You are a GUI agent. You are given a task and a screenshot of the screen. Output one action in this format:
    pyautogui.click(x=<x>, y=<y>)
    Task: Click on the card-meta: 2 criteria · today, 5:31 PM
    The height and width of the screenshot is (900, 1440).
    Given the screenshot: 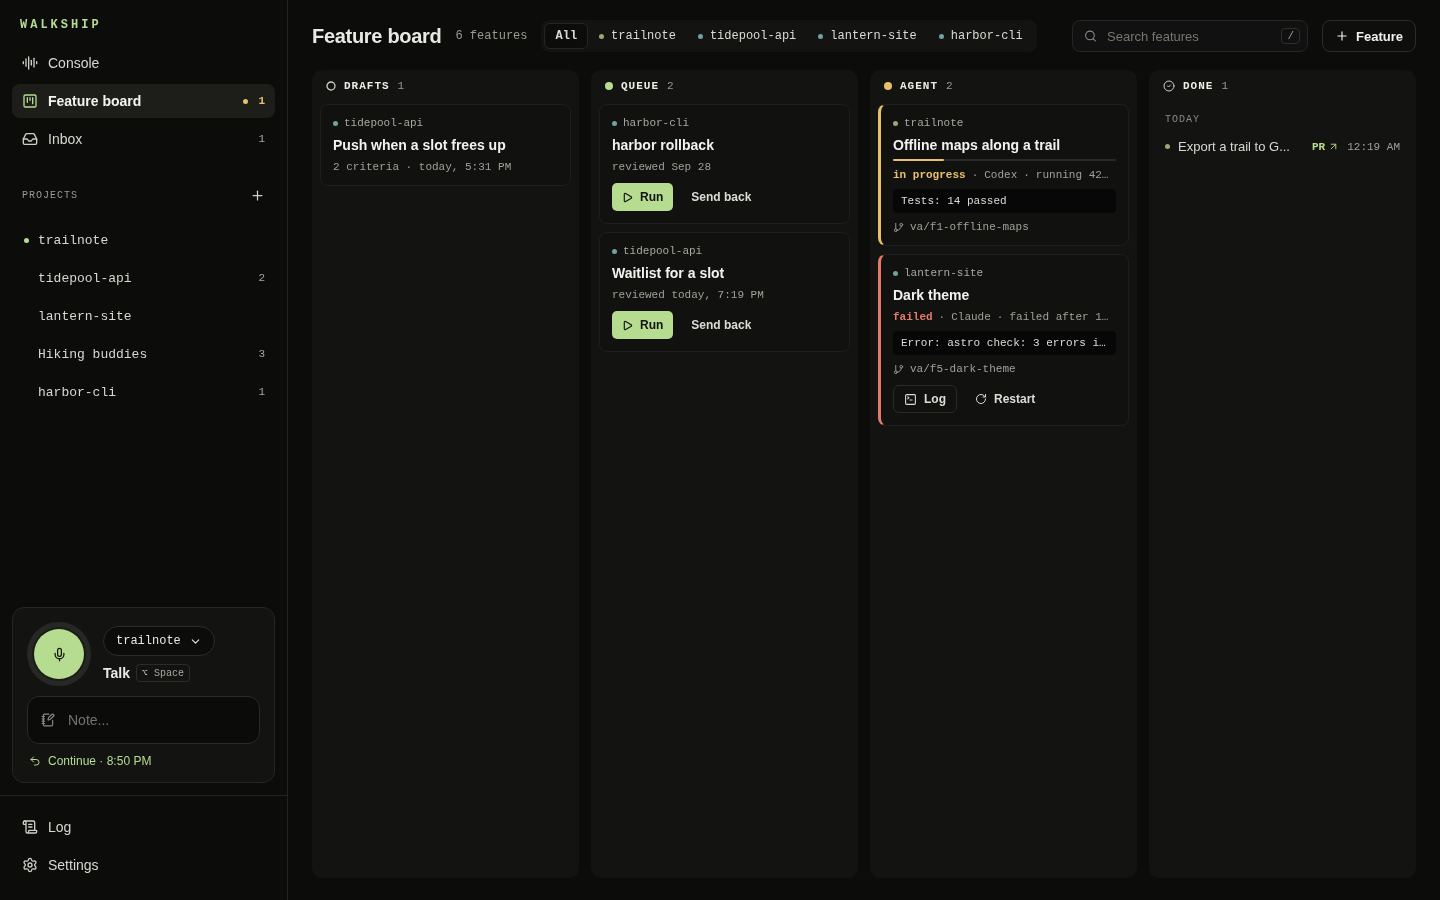 What is the action you would take?
    pyautogui.click(x=423, y=167)
    